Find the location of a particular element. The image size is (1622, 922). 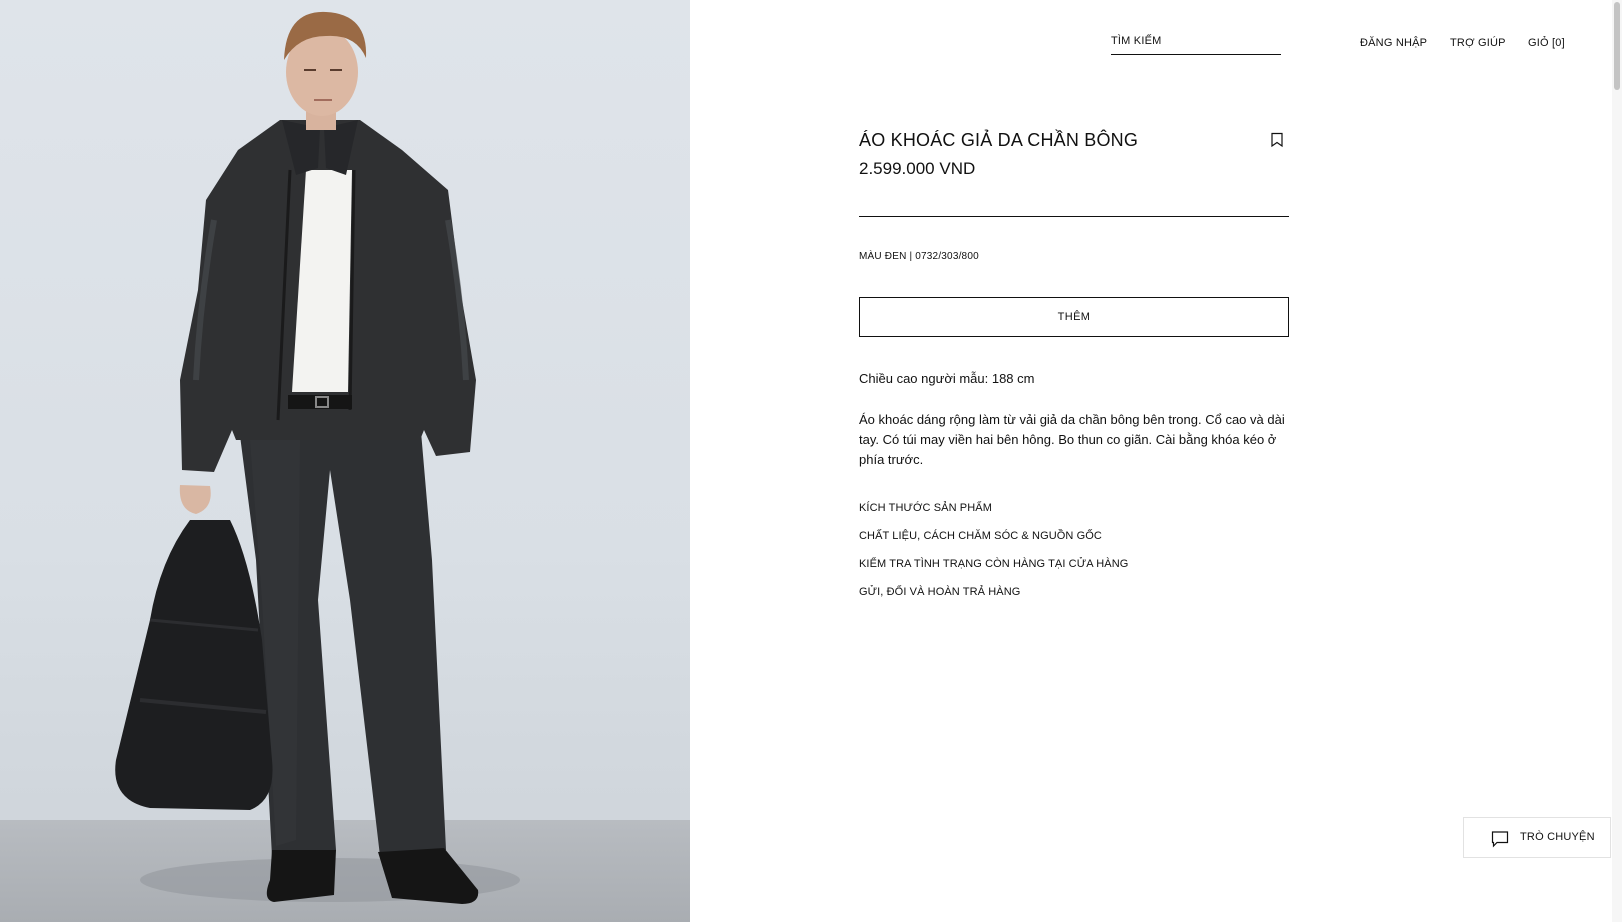

product-price: 2.599.000 VND is located at coordinates (917, 168).